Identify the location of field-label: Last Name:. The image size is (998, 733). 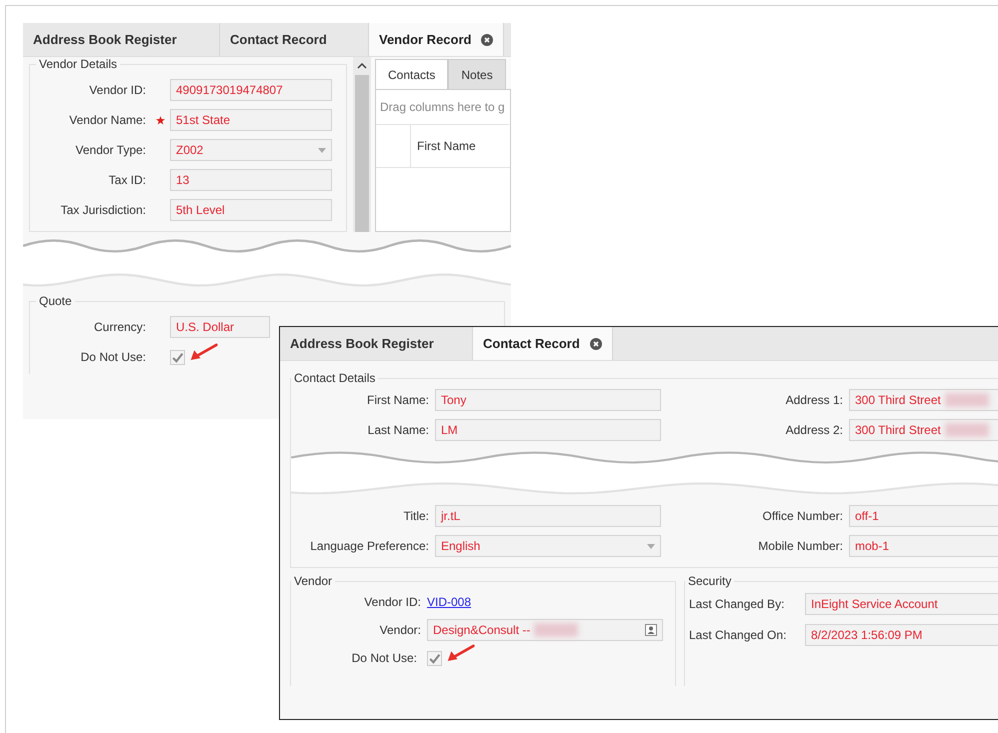
(398, 430).